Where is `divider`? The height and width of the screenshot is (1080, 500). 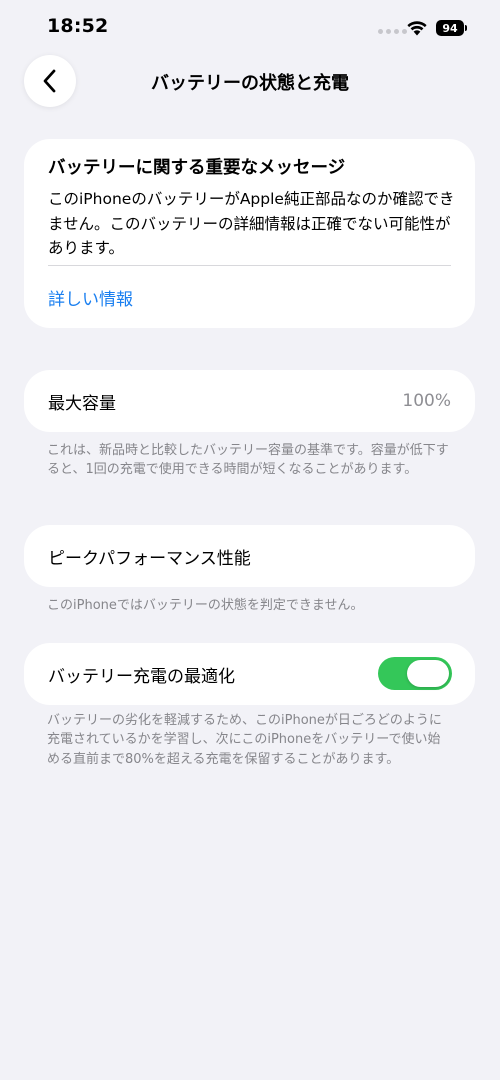
divider is located at coordinates (249, 265).